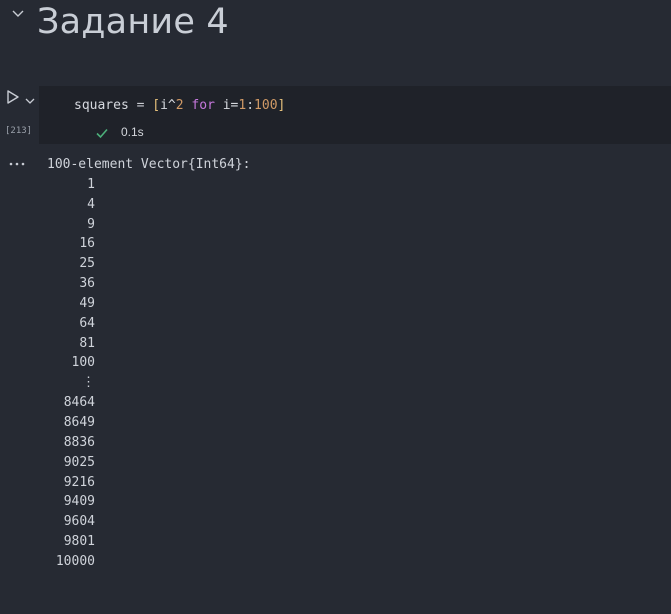 This screenshot has width=671, height=614. What do you see at coordinates (30, 97) in the screenshot?
I see `run-options-chevron-icon` at bounding box center [30, 97].